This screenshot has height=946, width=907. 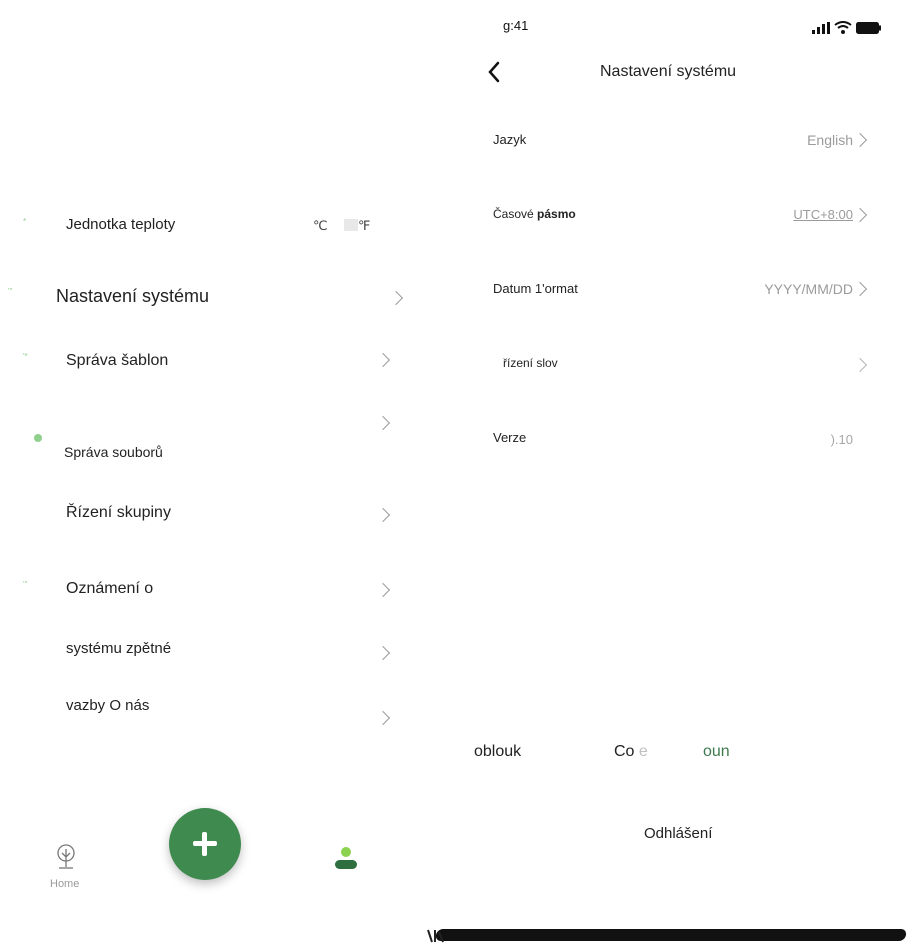 What do you see at coordinates (320, 226) in the screenshot?
I see `celsius-option: ℃` at bounding box center [320, 226].